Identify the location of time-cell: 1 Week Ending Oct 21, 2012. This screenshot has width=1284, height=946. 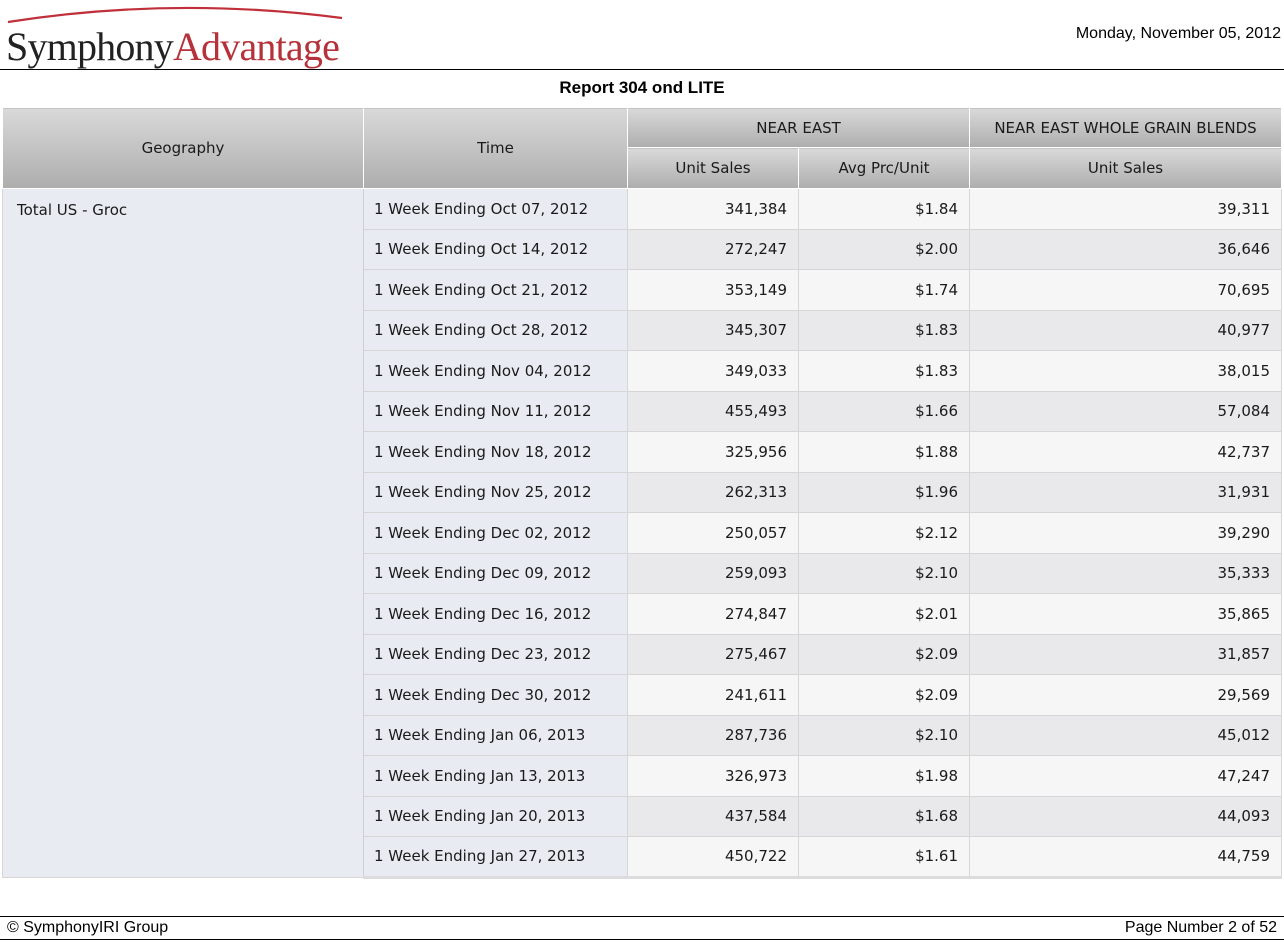
(495, 290).